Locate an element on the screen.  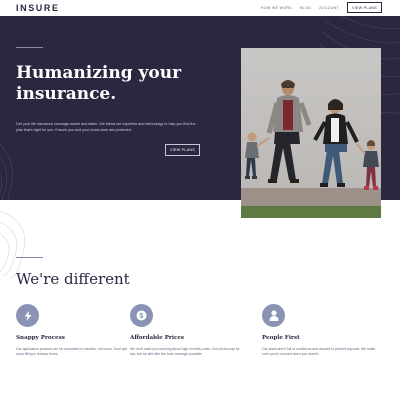
family-walking-photo is located at coordinates (311, 133).